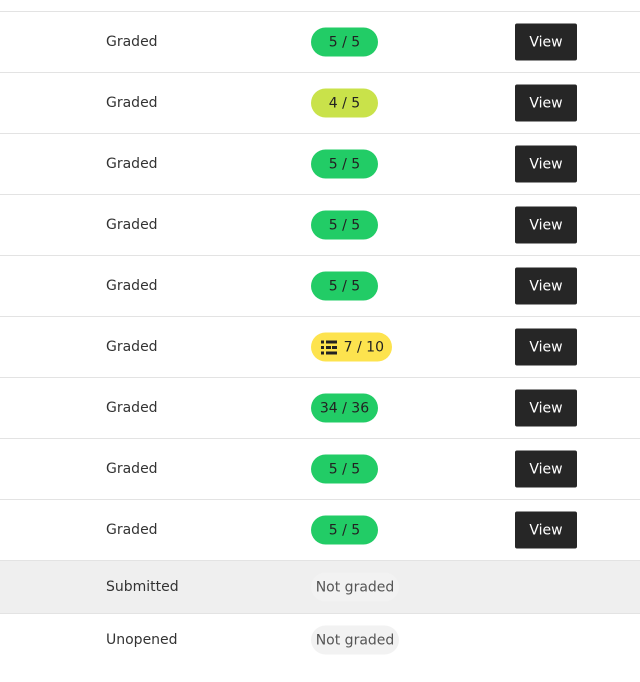 Image resolution: width=640 pixels, height=682 pixels. I want to click on table-top-border, so click(320, 6).